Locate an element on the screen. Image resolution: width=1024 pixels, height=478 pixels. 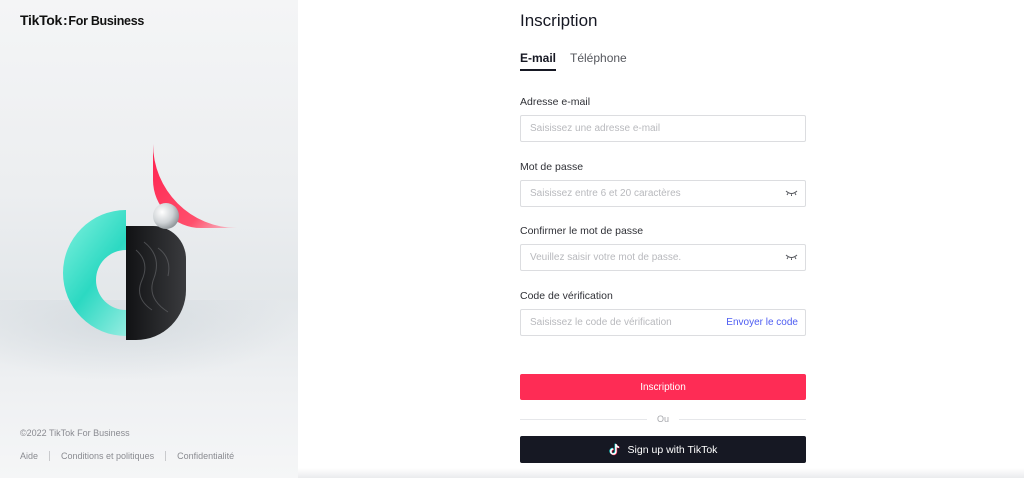
footer-link-privacy: Confidentialité is located at coordinates (205, 456).